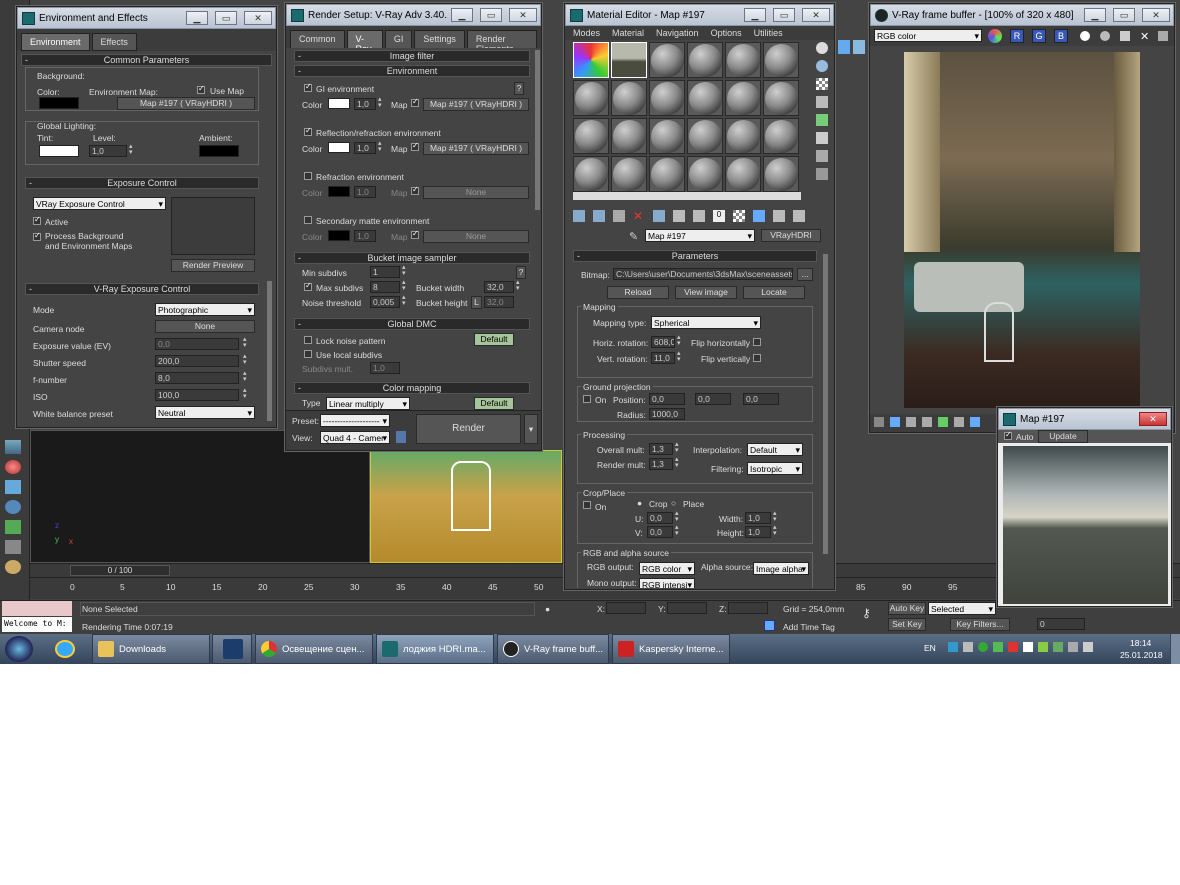  I want to click on cm-type-select: Linear multiply, so click(368, 403).